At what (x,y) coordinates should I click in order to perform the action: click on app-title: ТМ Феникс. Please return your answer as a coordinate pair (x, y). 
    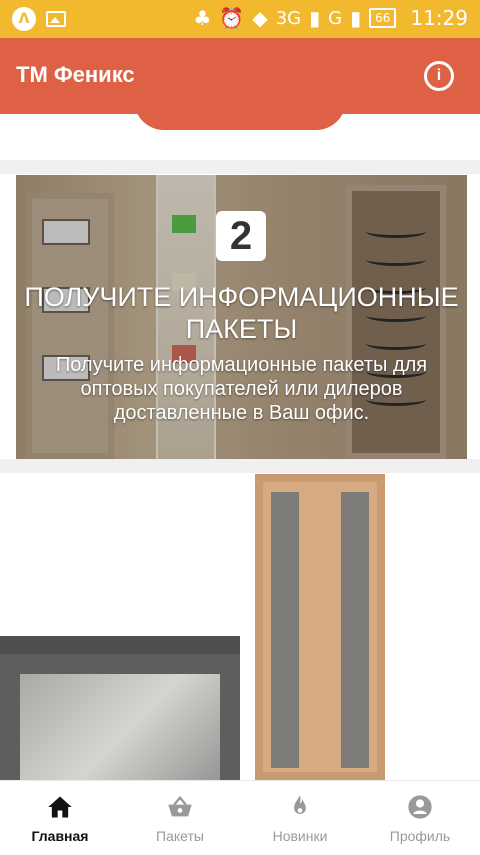
    Looking at the image, I should click on (75, 74).